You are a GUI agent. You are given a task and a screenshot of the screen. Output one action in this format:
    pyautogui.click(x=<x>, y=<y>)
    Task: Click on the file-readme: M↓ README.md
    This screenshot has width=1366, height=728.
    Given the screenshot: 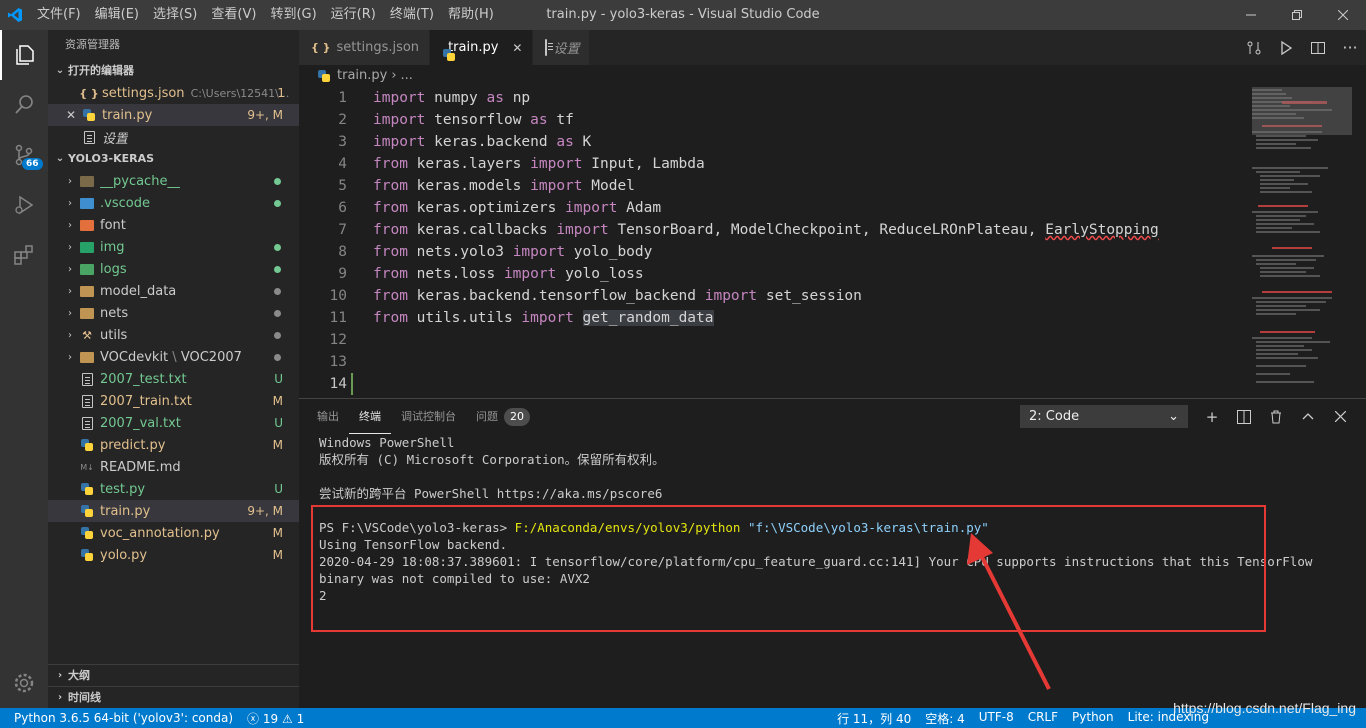 What is the action you would take?
    pyautogui.click(x=173, y=467)
    